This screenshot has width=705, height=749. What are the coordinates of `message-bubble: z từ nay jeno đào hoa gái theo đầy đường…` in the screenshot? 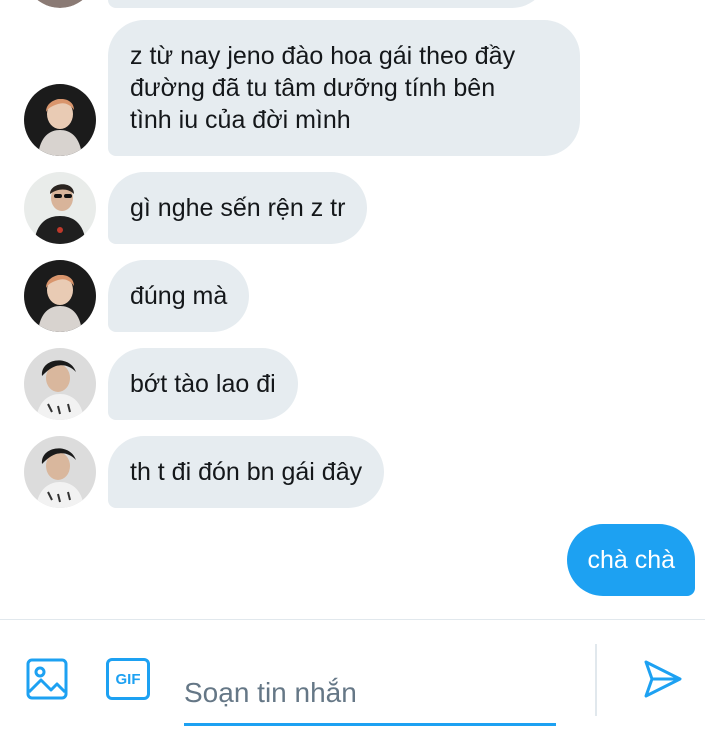 It's located at (344, 88).